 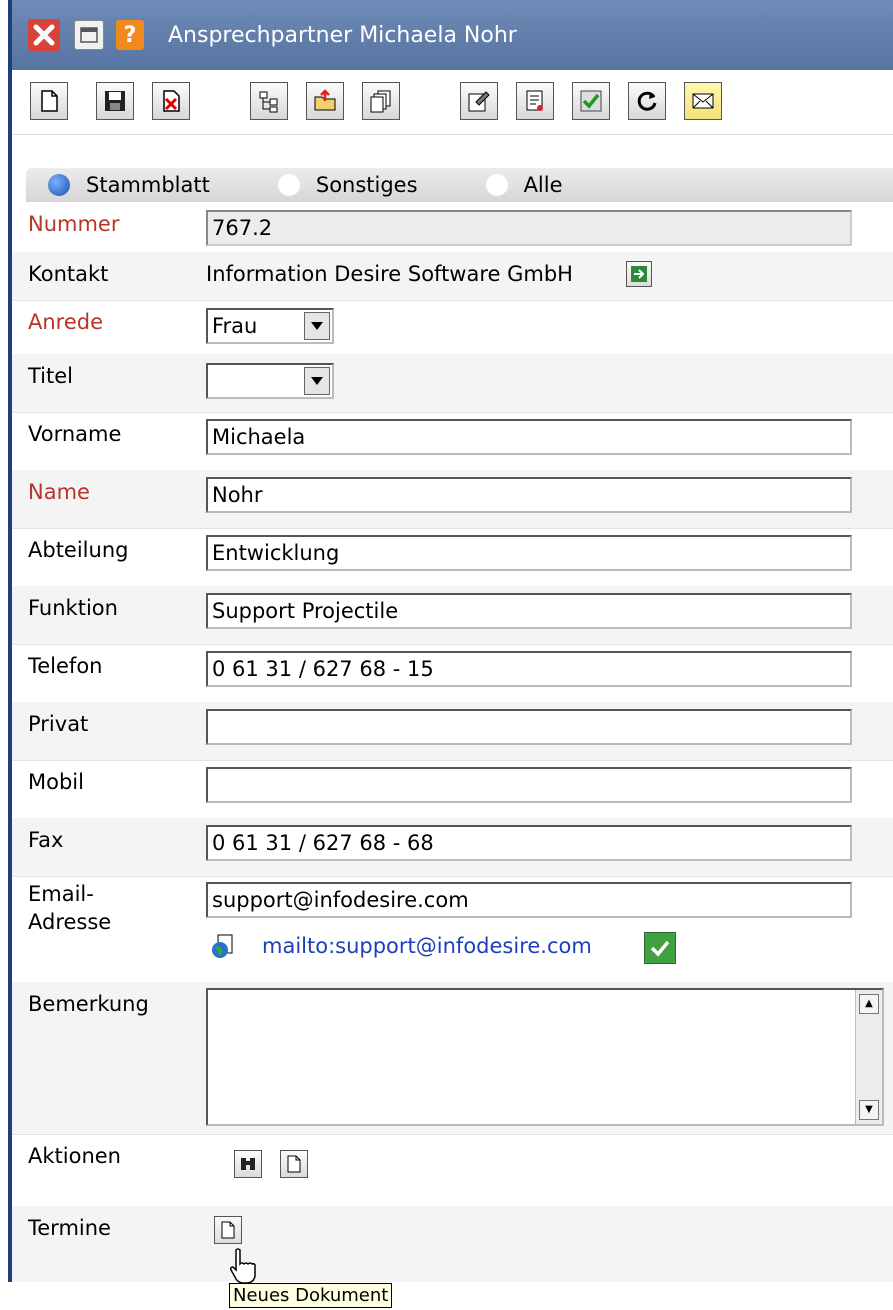 I want to click on row-name: Name, so click(x=452, y=499).